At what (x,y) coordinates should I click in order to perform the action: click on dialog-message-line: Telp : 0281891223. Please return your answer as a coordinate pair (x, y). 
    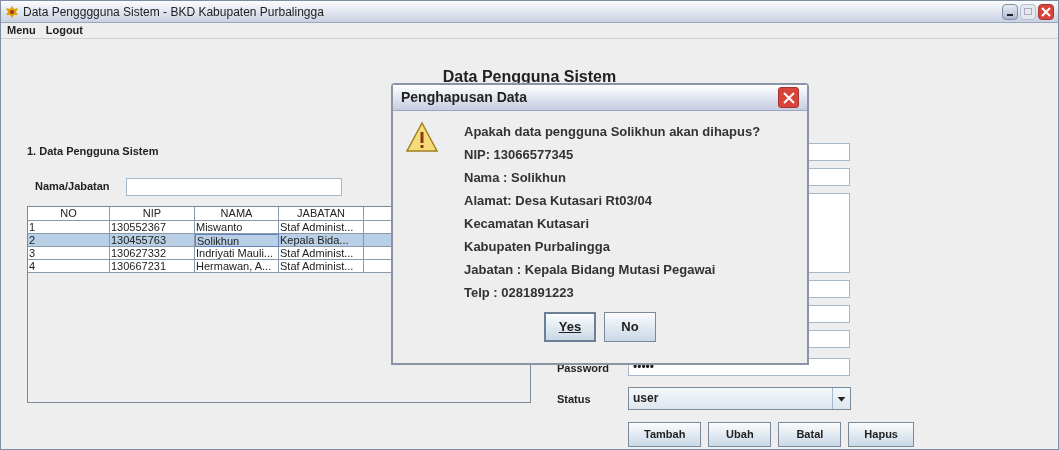
    Looking at the image, I should click on (519, 293).